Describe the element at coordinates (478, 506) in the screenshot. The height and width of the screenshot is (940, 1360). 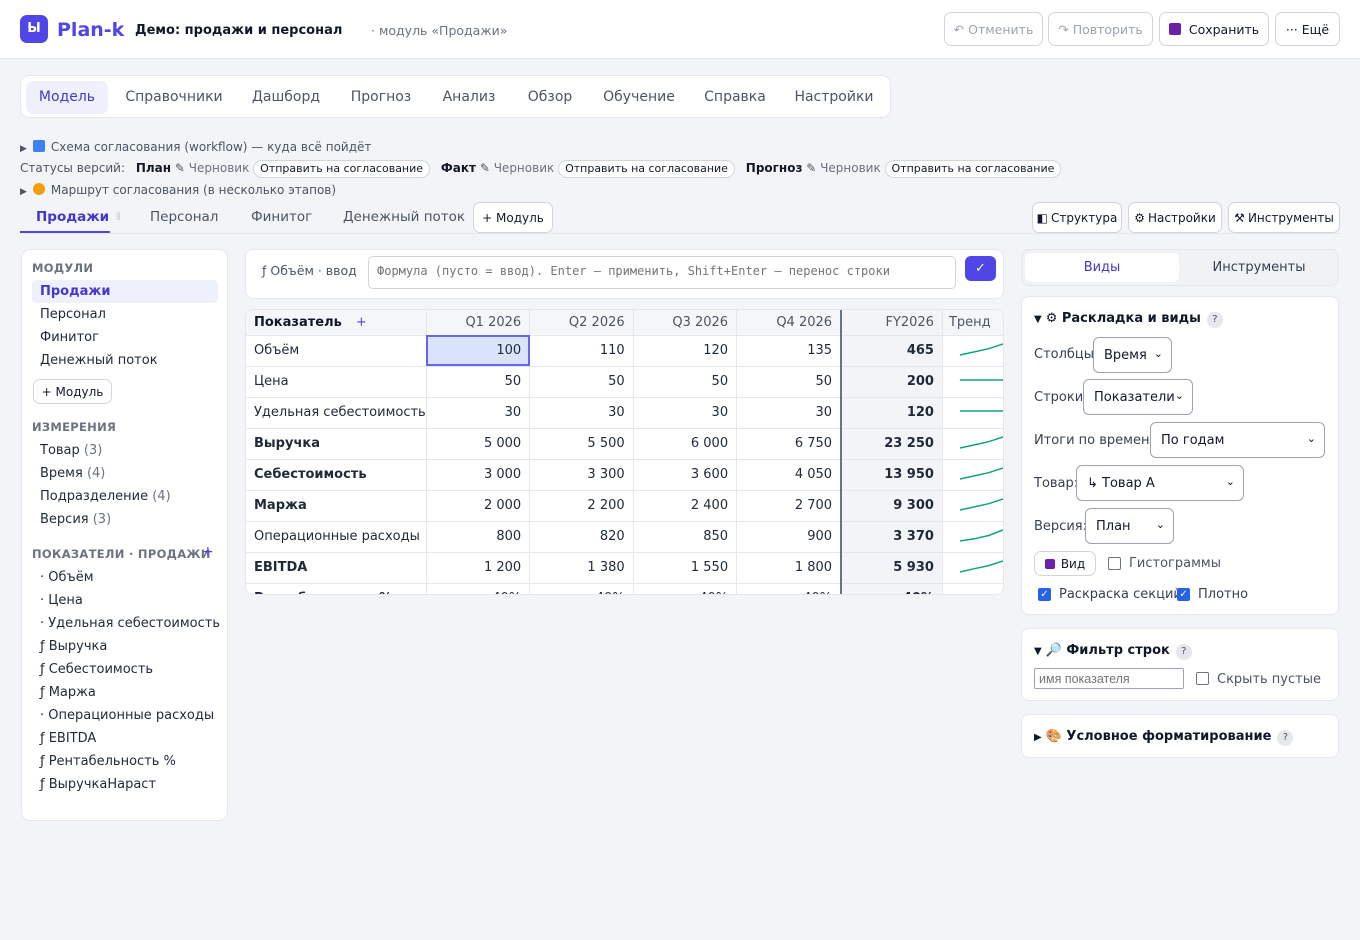
I see `grid-cell: 2 000` at that location.